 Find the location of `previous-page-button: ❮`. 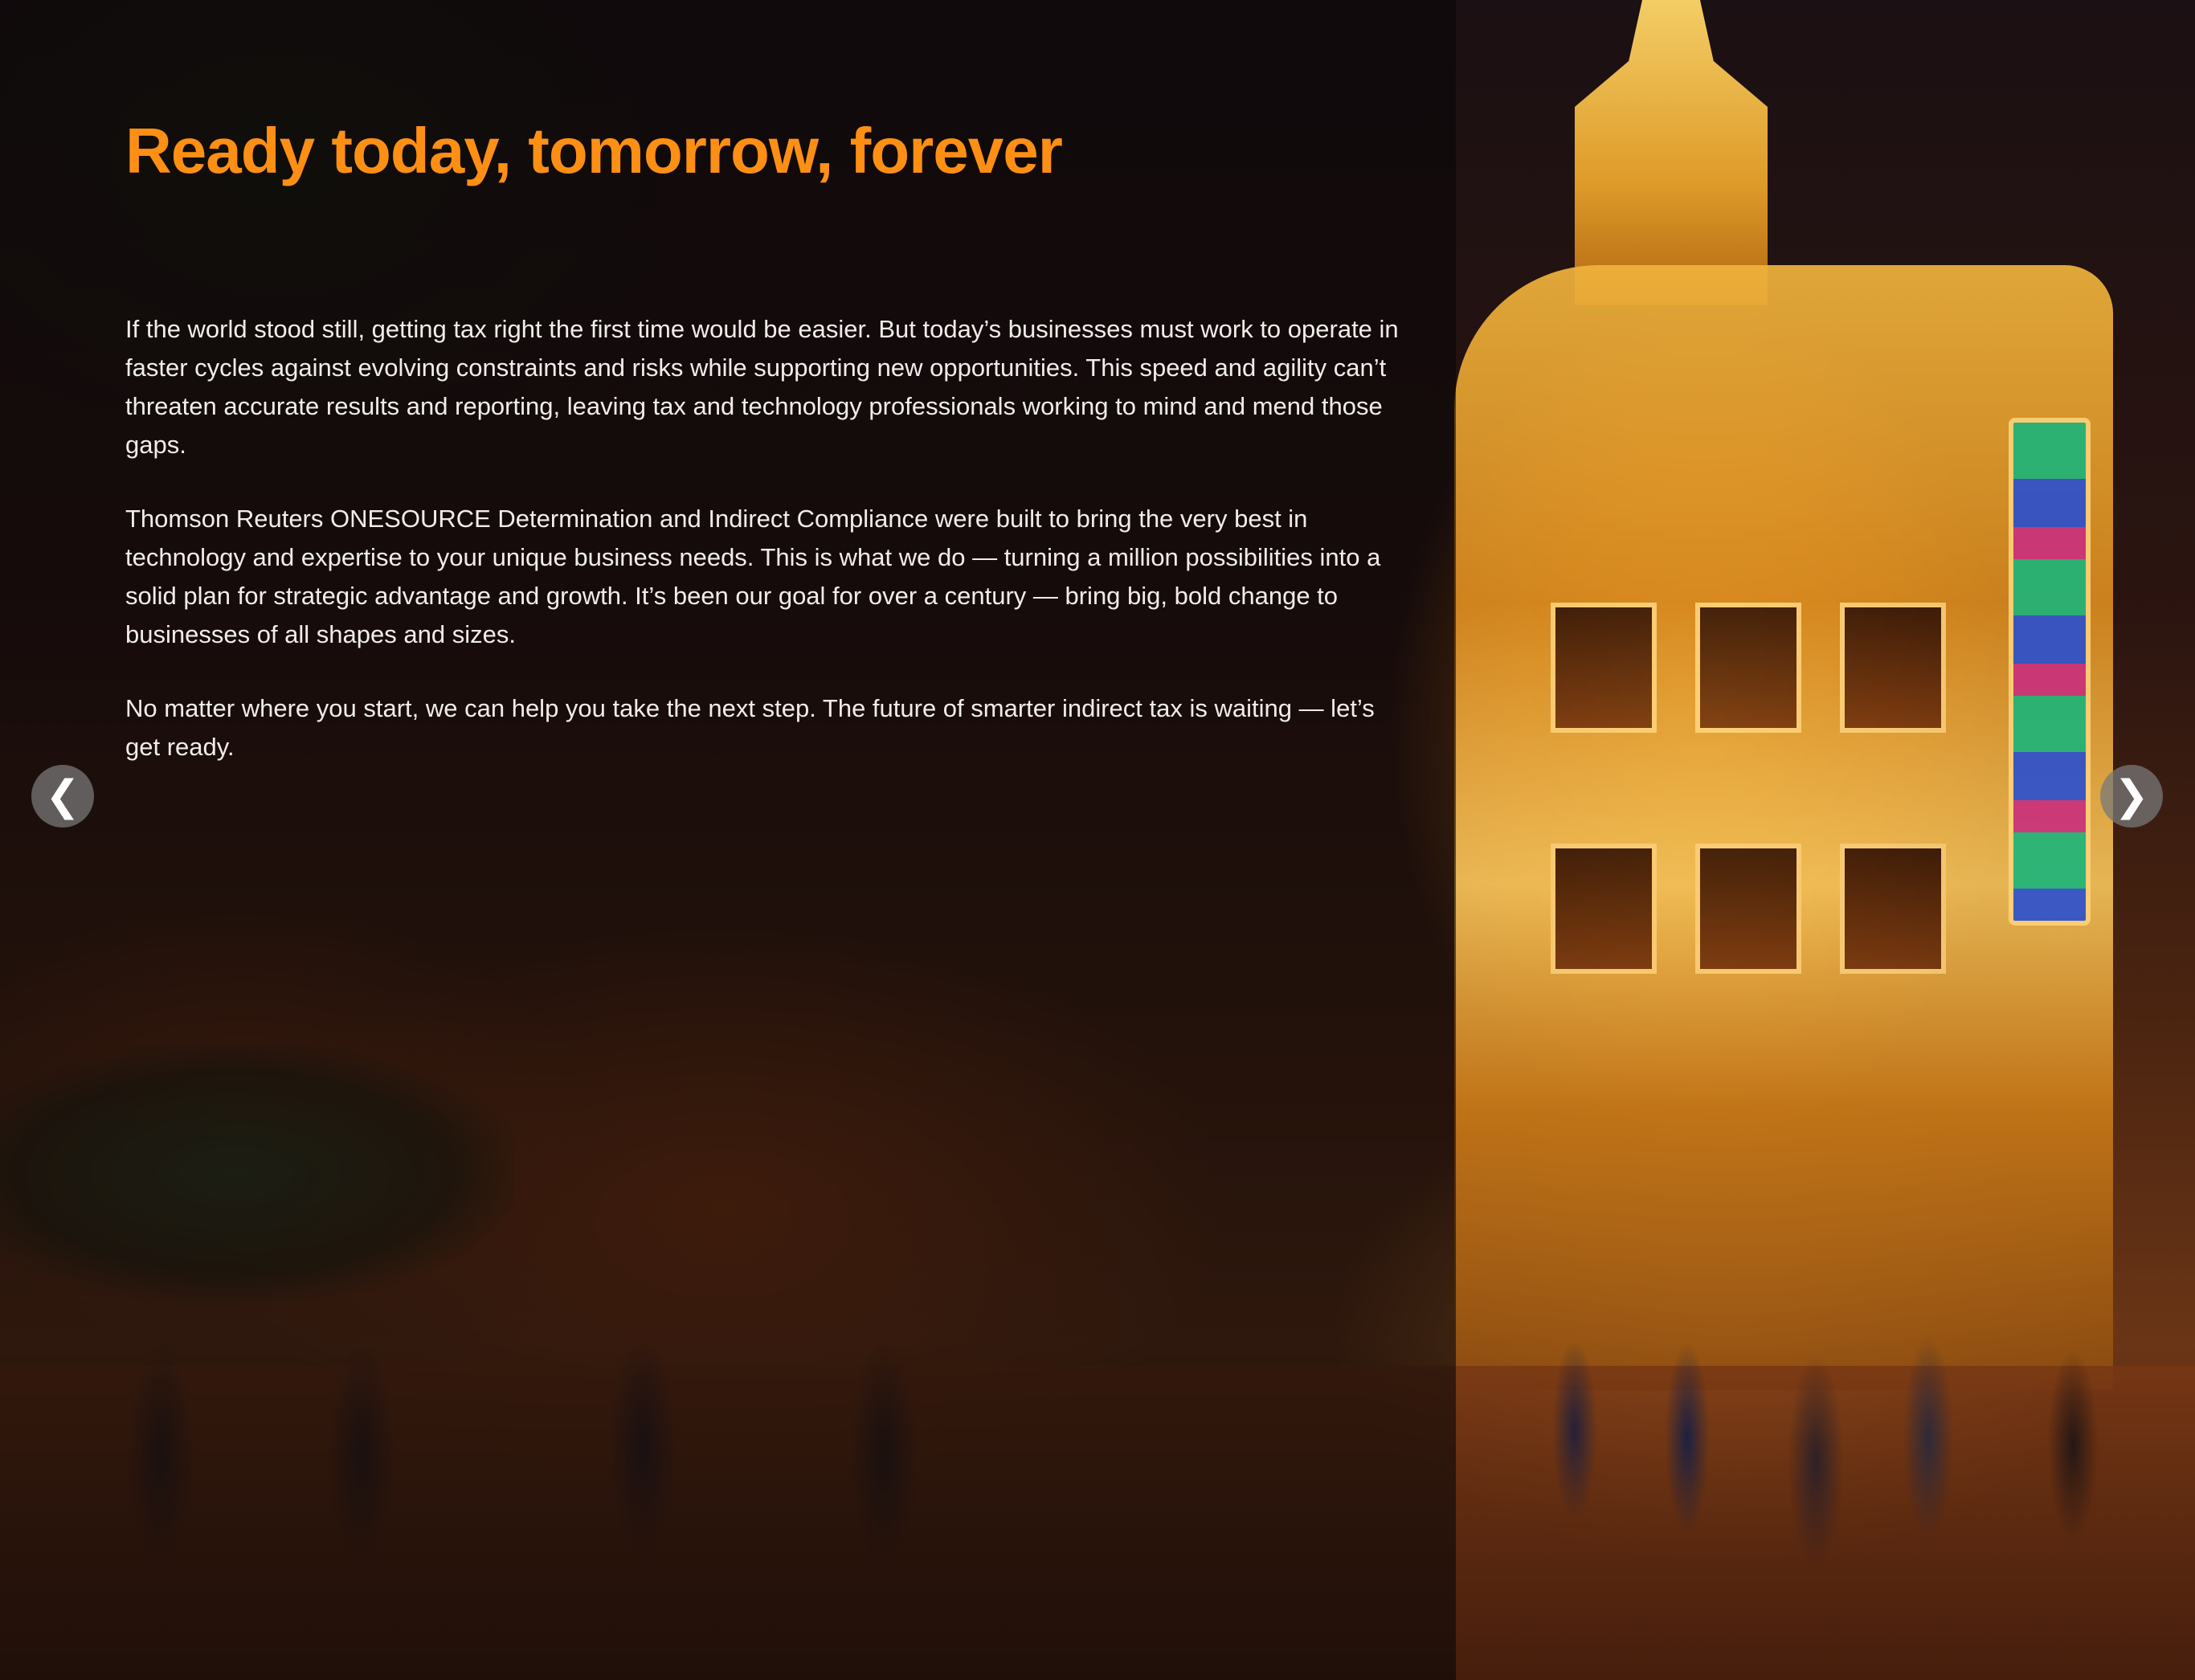

previous-page-button: ❮ is located at coordinates (62, 796).